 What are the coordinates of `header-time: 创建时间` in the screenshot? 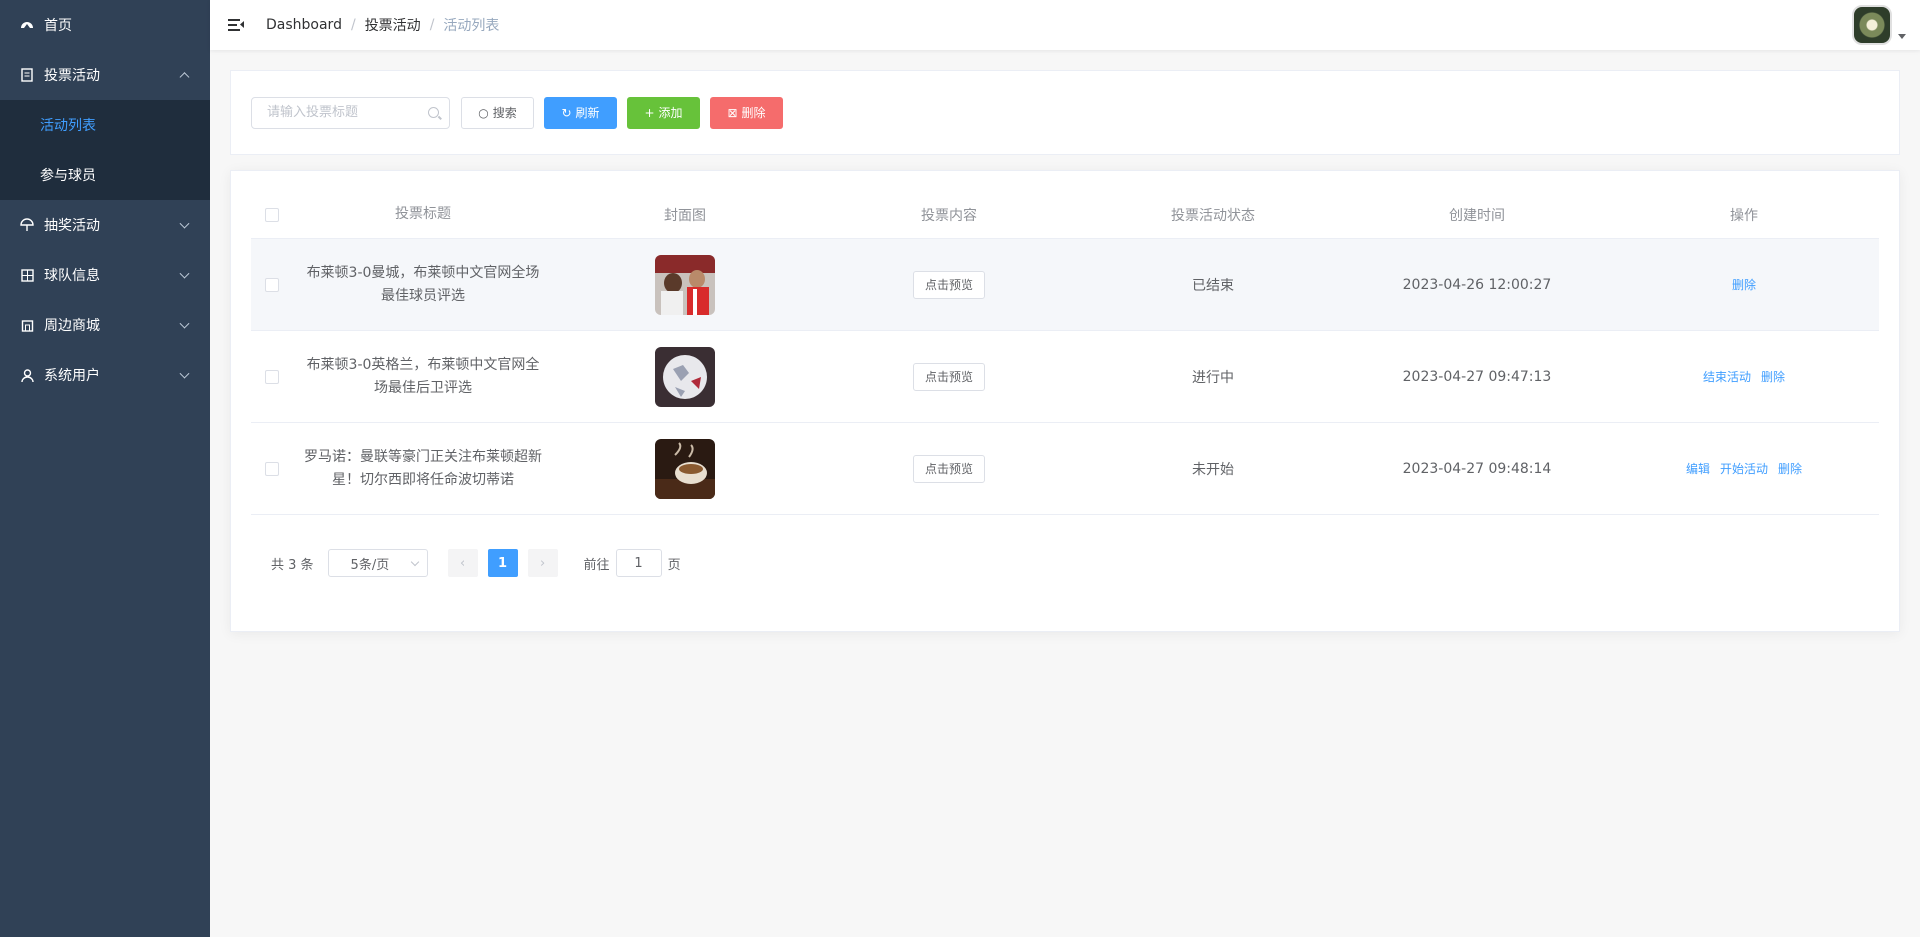 It's located at (1477, 215).